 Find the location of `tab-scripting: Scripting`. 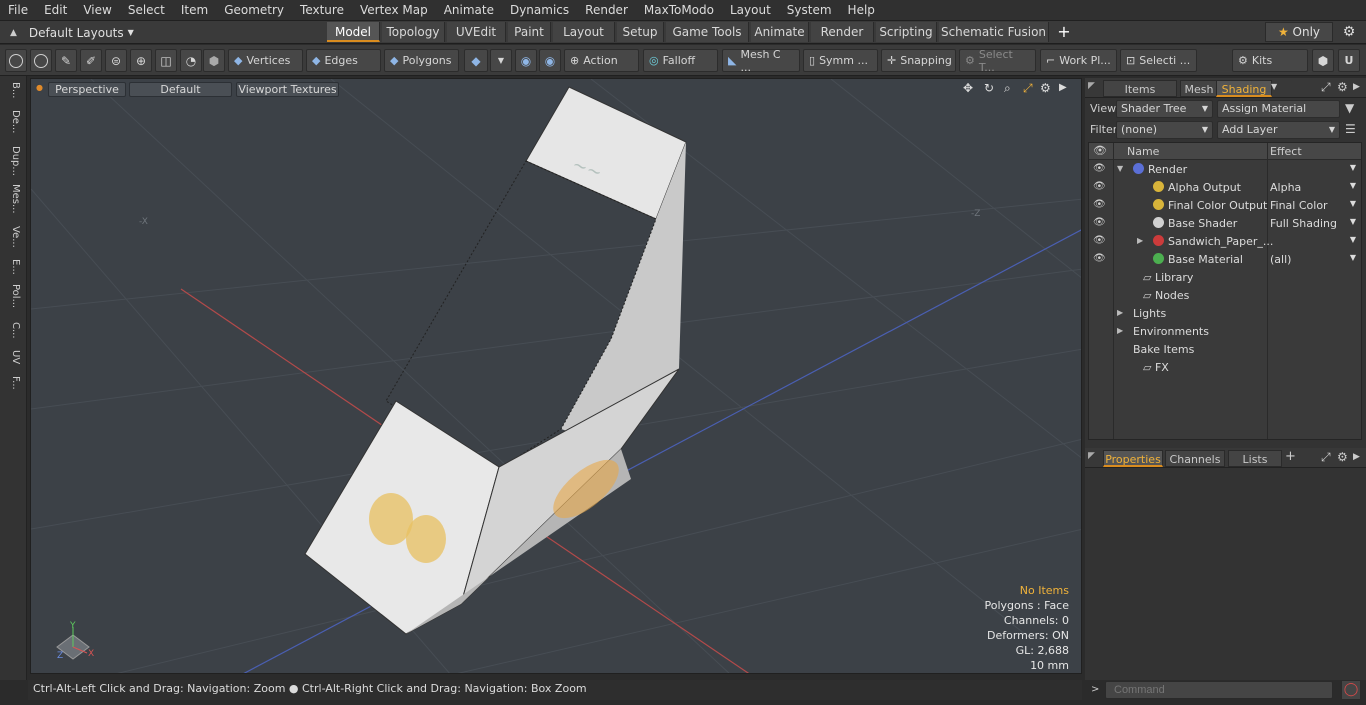

tab-scripting: Scripting is located at coordinates (906, 32).